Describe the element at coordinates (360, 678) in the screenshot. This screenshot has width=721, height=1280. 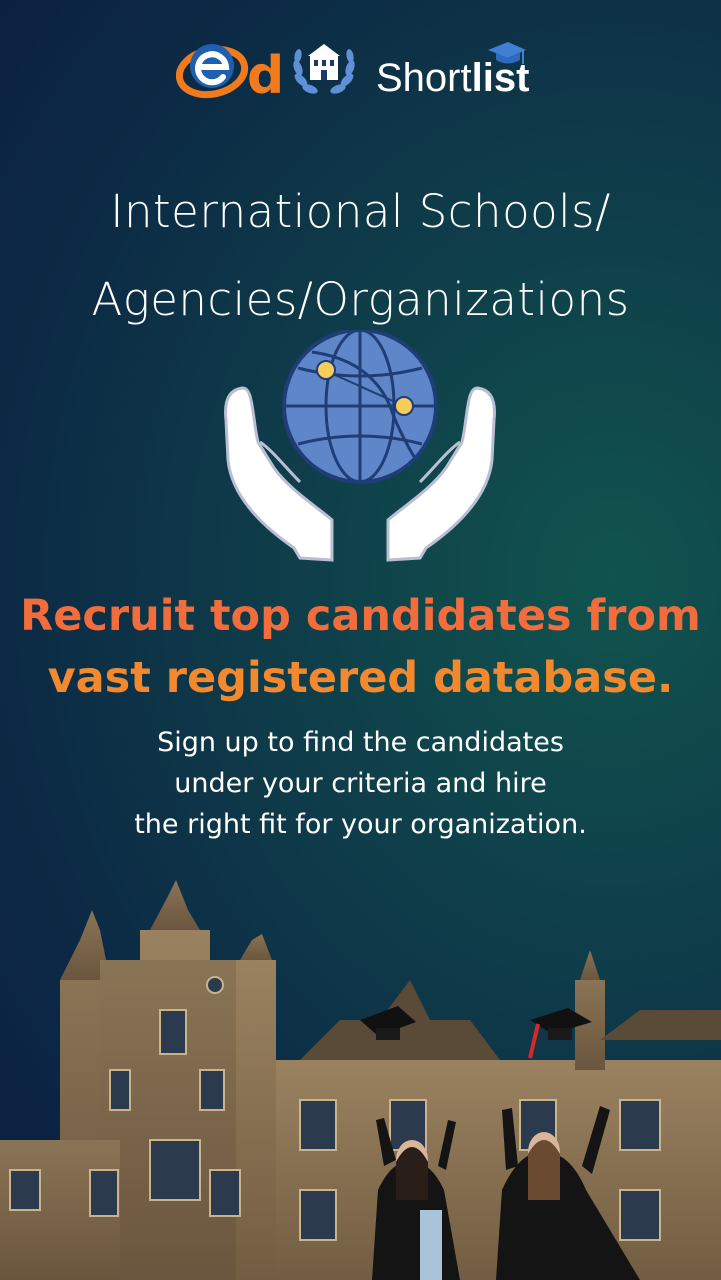
I see `tagline-line-2: vast registered database.` at that location.